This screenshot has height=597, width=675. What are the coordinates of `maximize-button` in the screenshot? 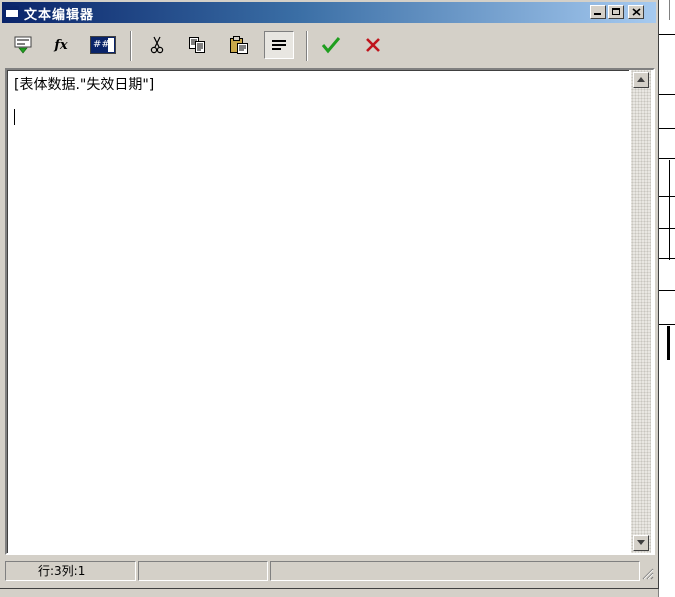 It's located at (616, 12).